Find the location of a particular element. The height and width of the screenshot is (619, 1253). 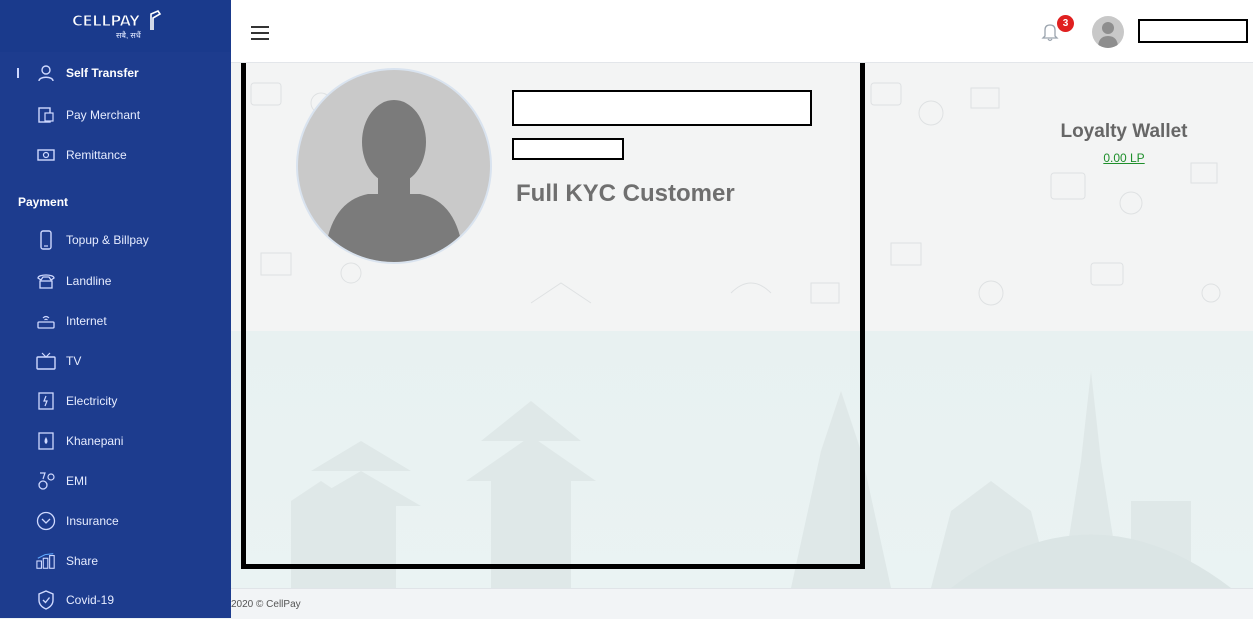

share-chart-icon is located at coordinates (46, 561).